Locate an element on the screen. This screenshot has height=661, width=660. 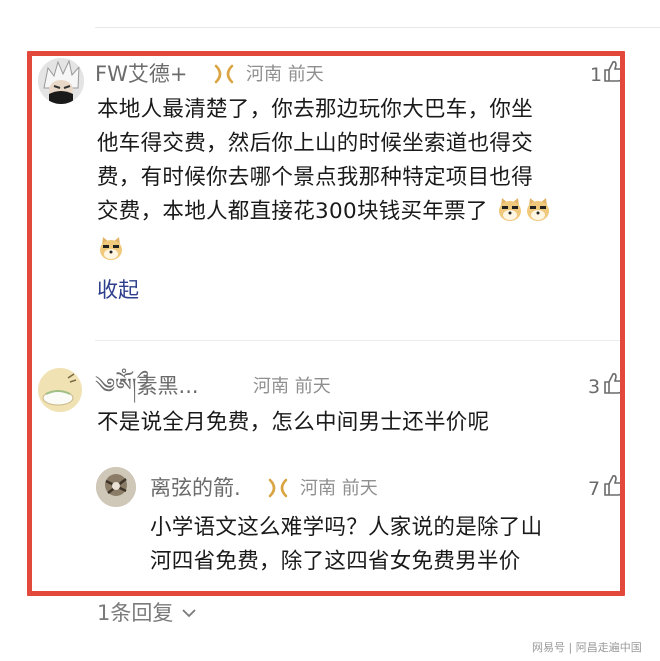
reply-count-label: 1条回复 is located at coordinates (135, 613).